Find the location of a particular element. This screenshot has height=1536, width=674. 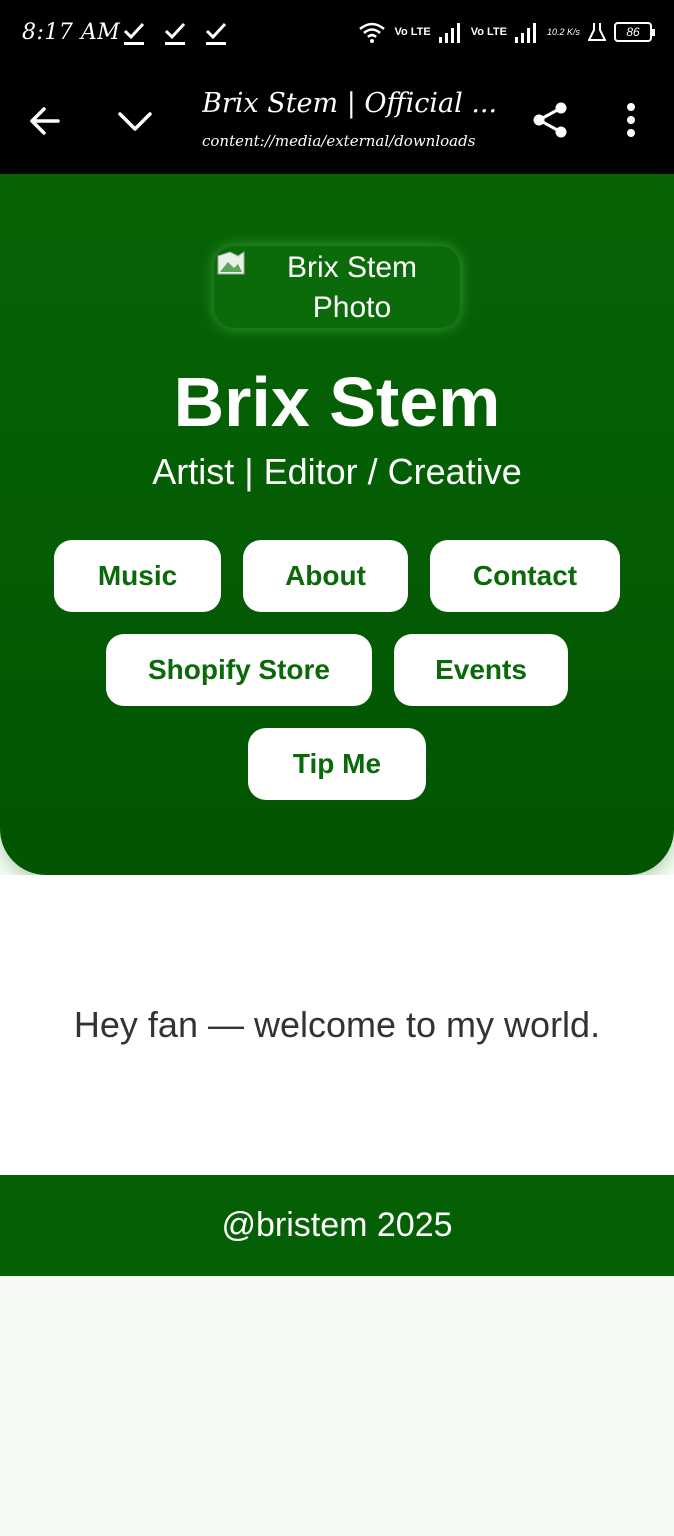

shopify-store-button: Shopify Store is located at coordinates (239, 670).